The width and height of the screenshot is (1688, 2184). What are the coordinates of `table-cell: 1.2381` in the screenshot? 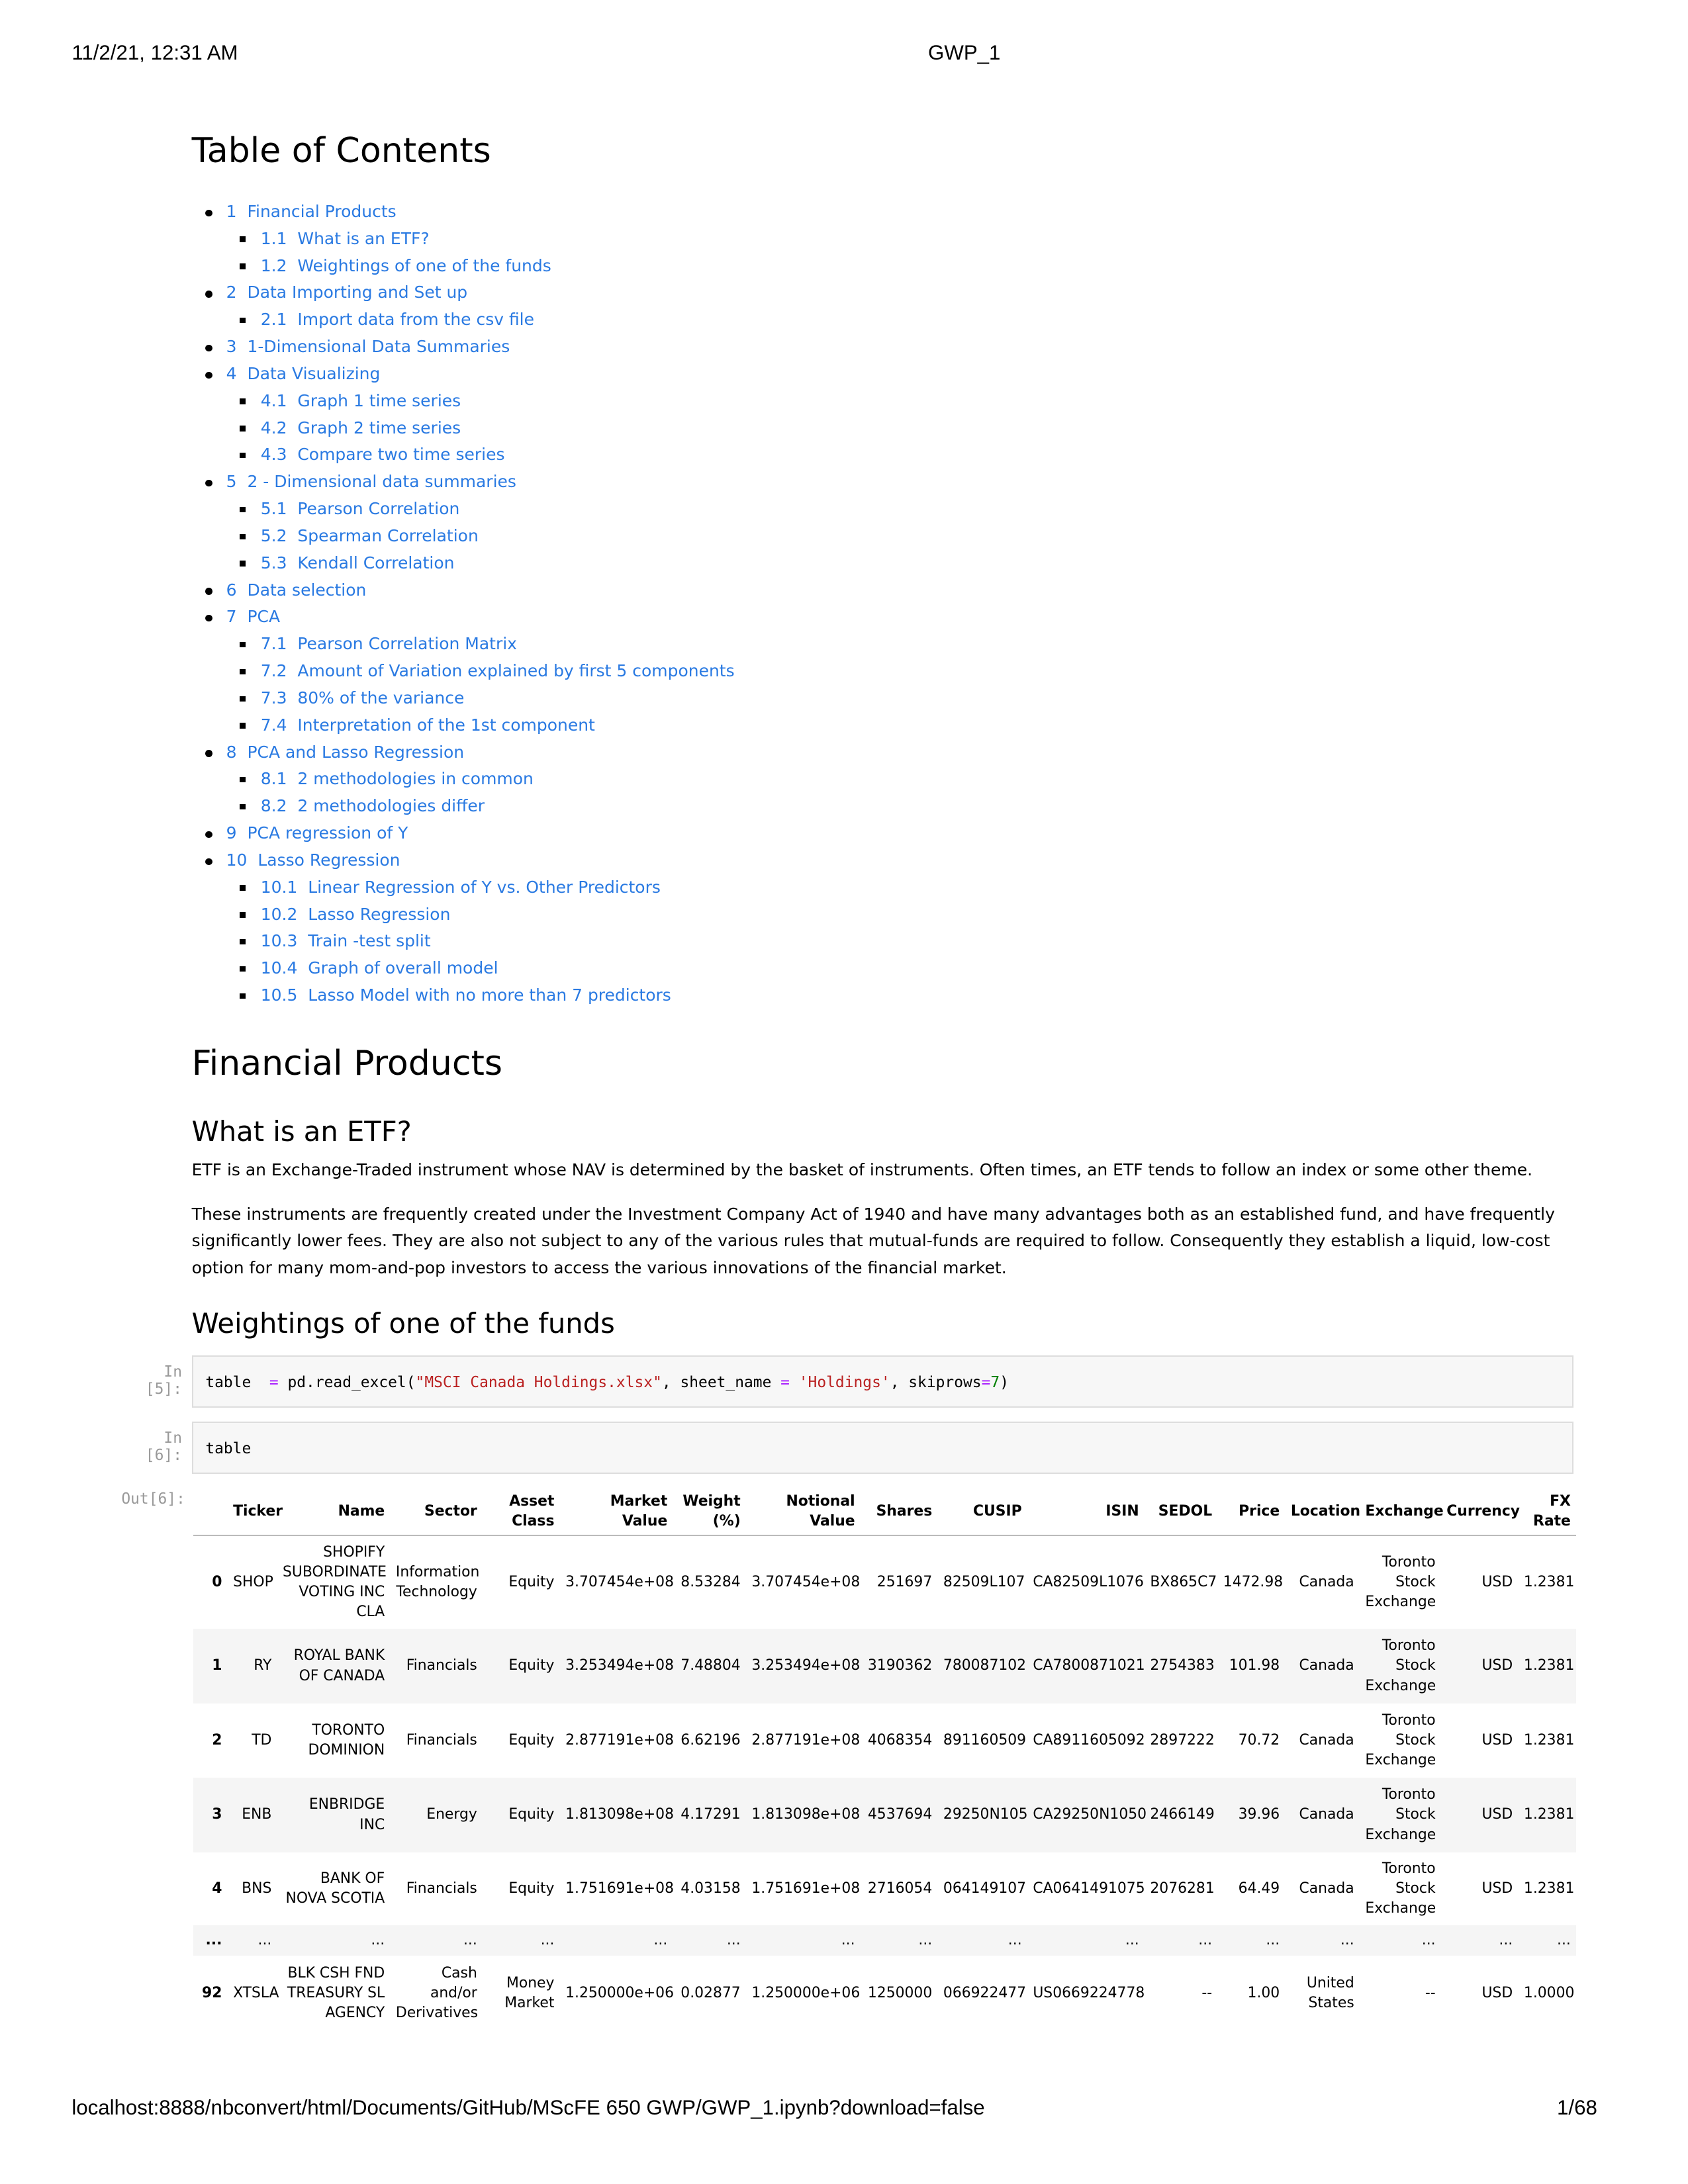 It's located at (1549, 1581).